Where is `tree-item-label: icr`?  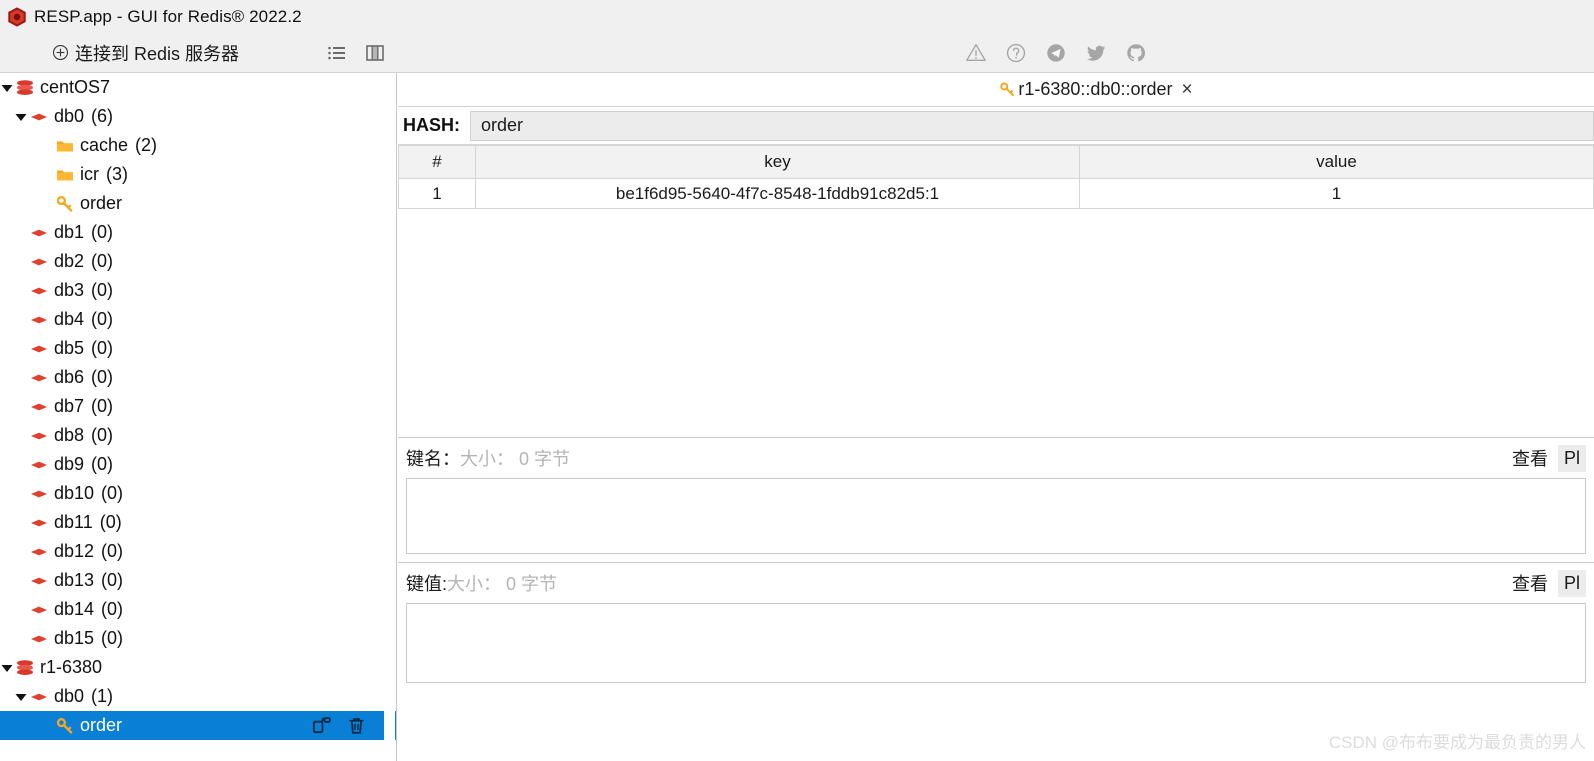
tree-item-label: icr is located at coordinates (89, 174).